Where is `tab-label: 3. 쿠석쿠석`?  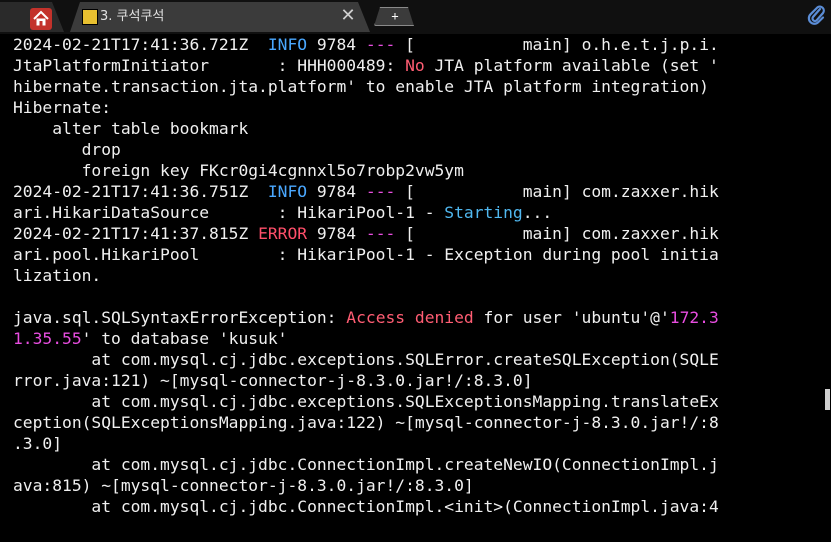
tab-label: 3. 쿠석쿠석 is located at coordinates (132, 16).